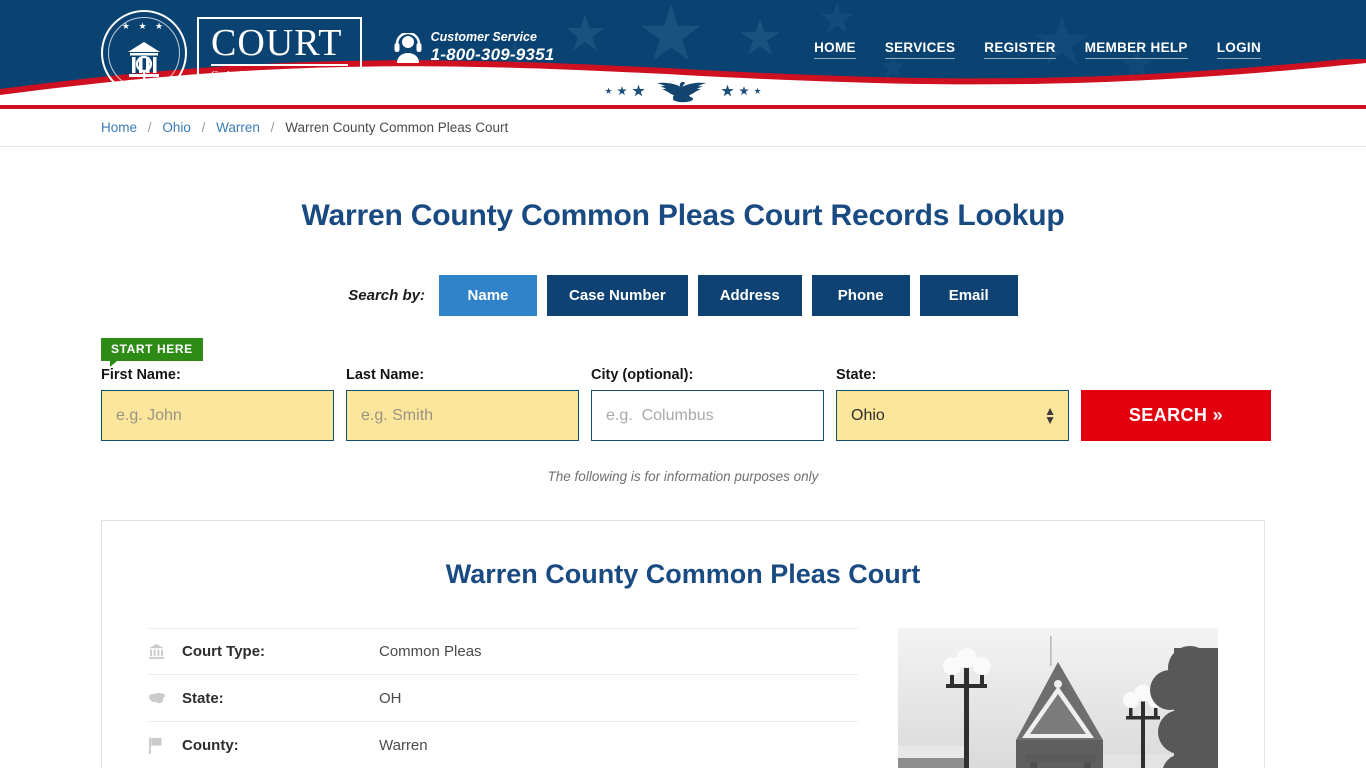 The width and height of the screenshot is (1366, 768). I want to click on first-name-input, so click(217, 415).